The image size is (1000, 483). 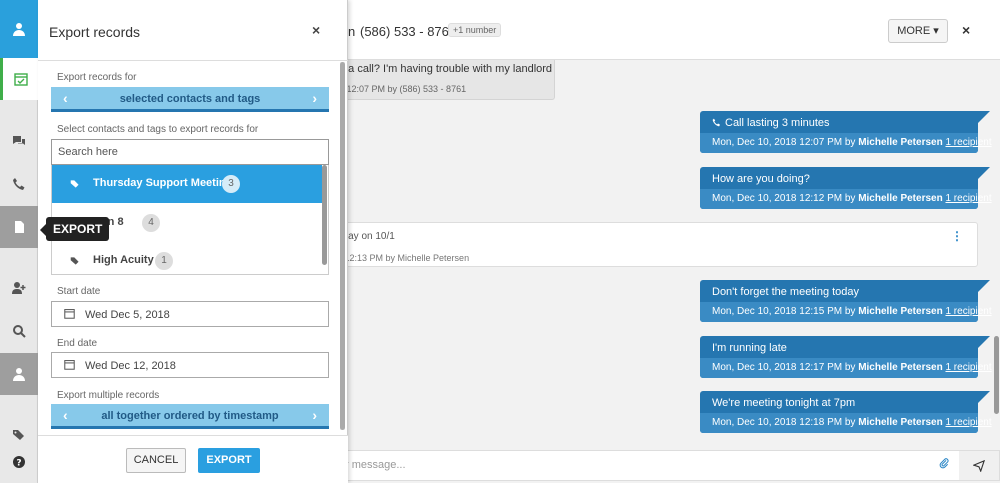 I want to click on add-contact-button, so click(x=19, y=288).